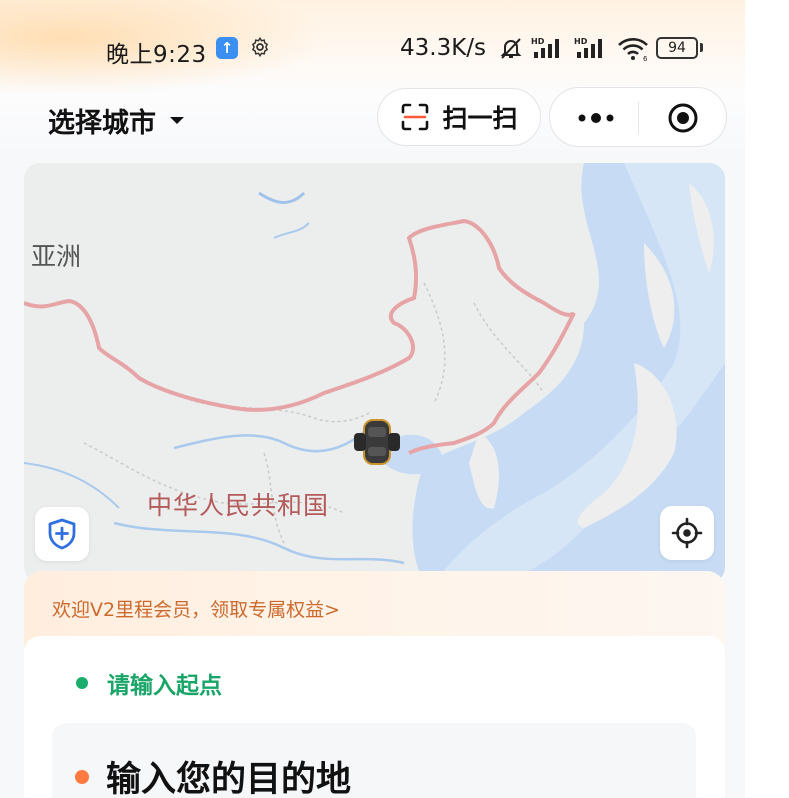 The width and height of the screenshot is (789, 798). What do you see at coordinates (82, 683) in the screenshot?
I see `start-dot-icon` at bounding box center [82, 683].